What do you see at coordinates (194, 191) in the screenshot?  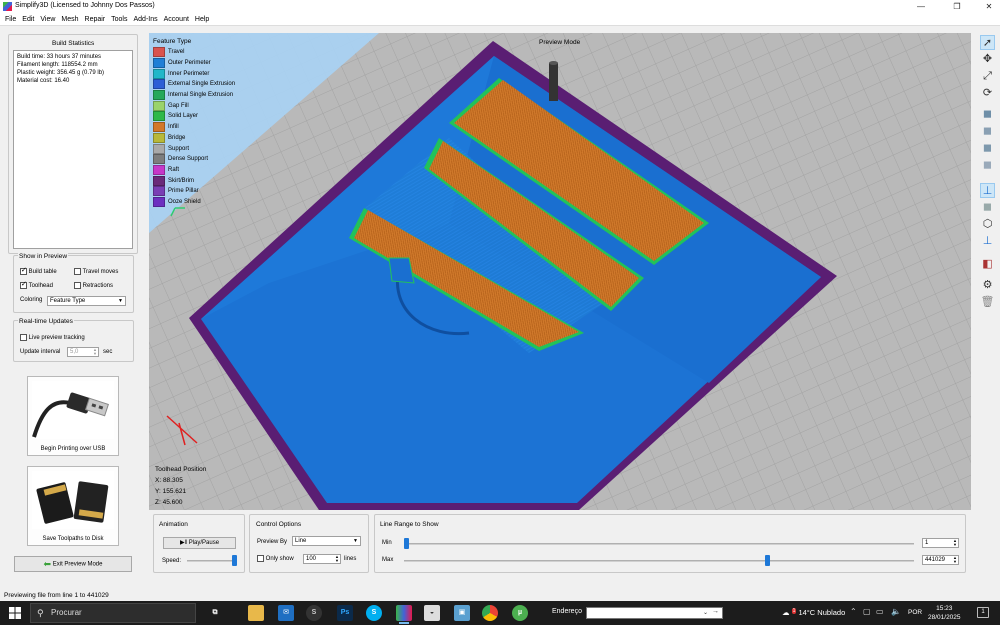 I see `legend-item-prime-pillar: Prime Pillar` at bounding box center [194, 191].